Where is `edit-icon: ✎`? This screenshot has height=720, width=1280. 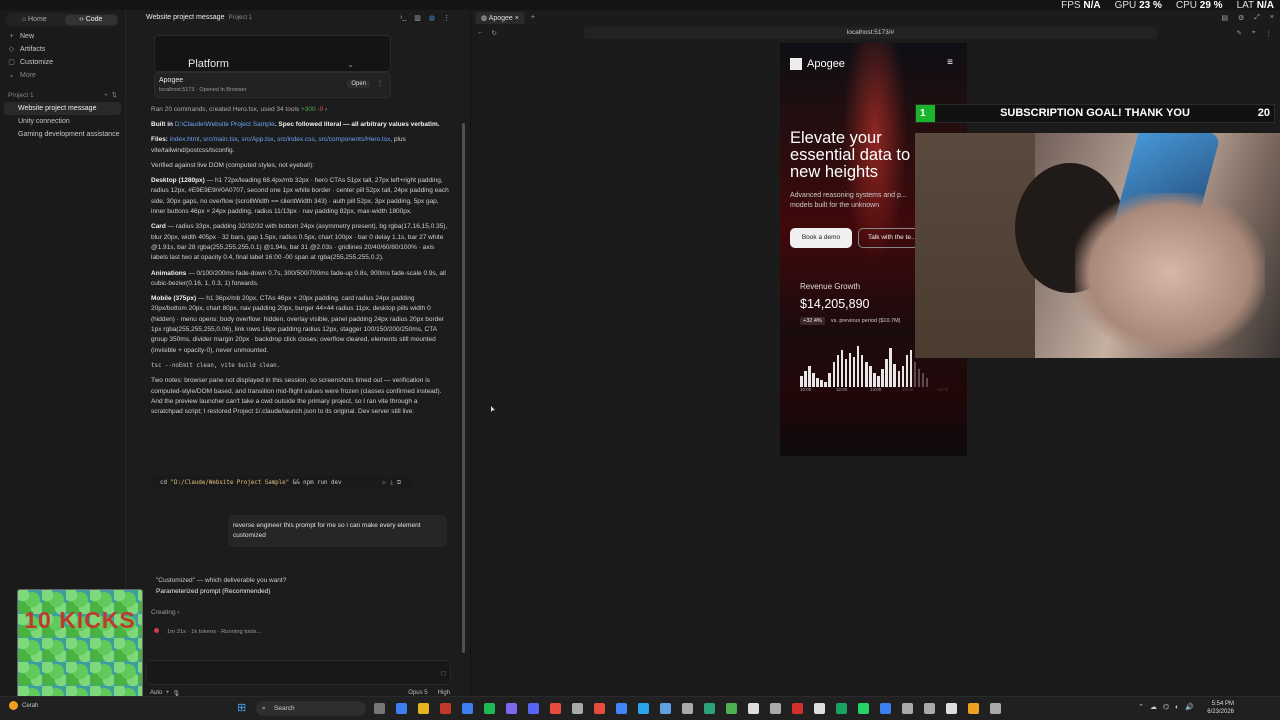
edit-icon: ✎ is located at coordinates (1238, 33).